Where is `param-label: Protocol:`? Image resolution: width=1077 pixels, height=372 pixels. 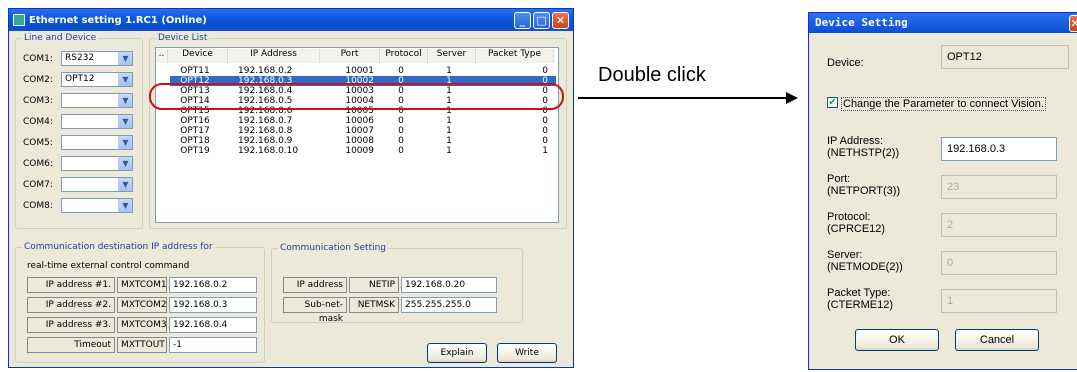 param-label: Protocol: is located at coordinates (849, 217).